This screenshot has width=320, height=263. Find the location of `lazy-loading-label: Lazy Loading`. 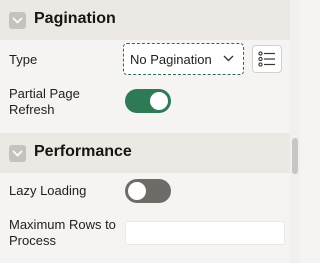

lazy-loading-label: Lazy Loading is located at coordinates (48, 190).